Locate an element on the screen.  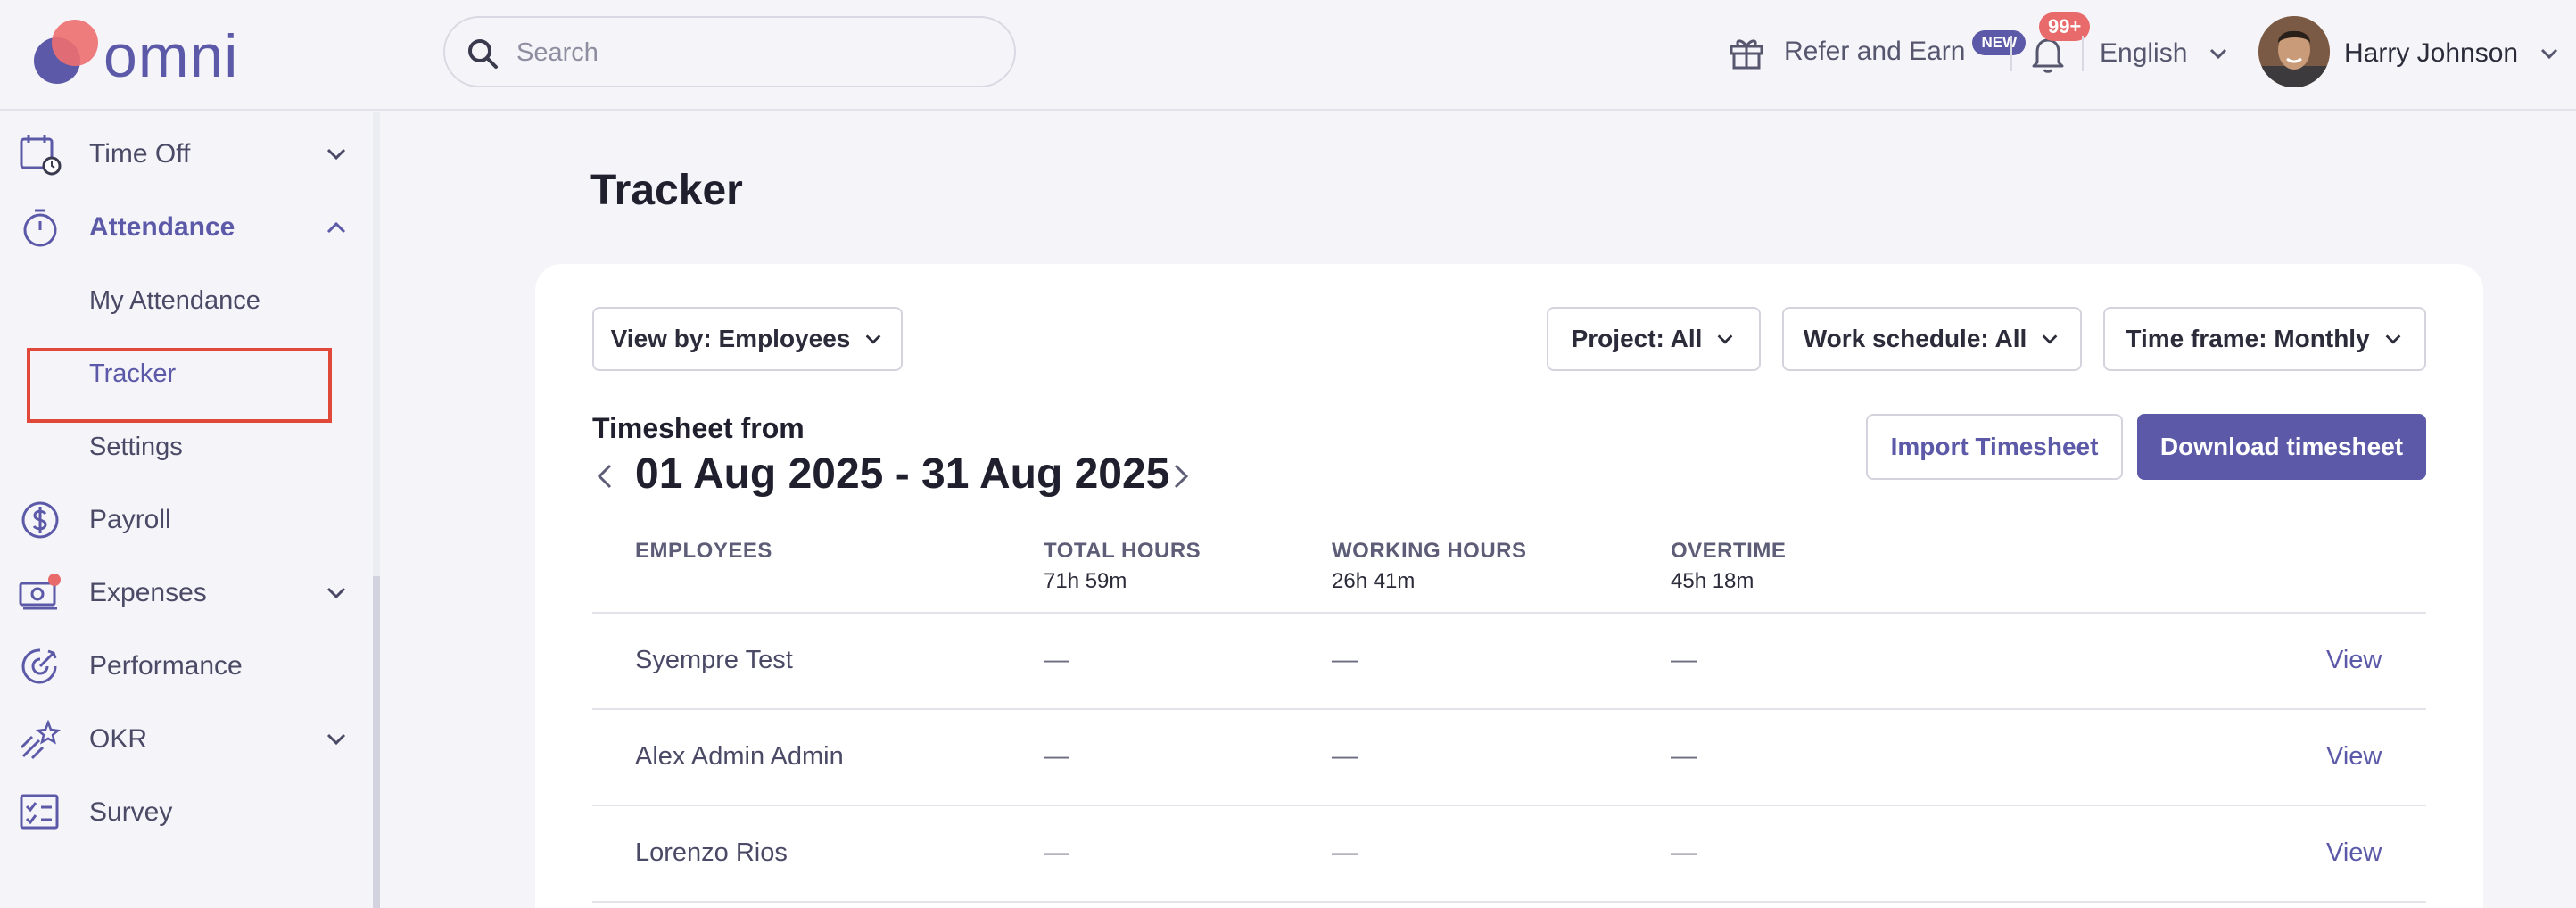
sidebar-item-label: Attendance is located at coordinates (162, 227).